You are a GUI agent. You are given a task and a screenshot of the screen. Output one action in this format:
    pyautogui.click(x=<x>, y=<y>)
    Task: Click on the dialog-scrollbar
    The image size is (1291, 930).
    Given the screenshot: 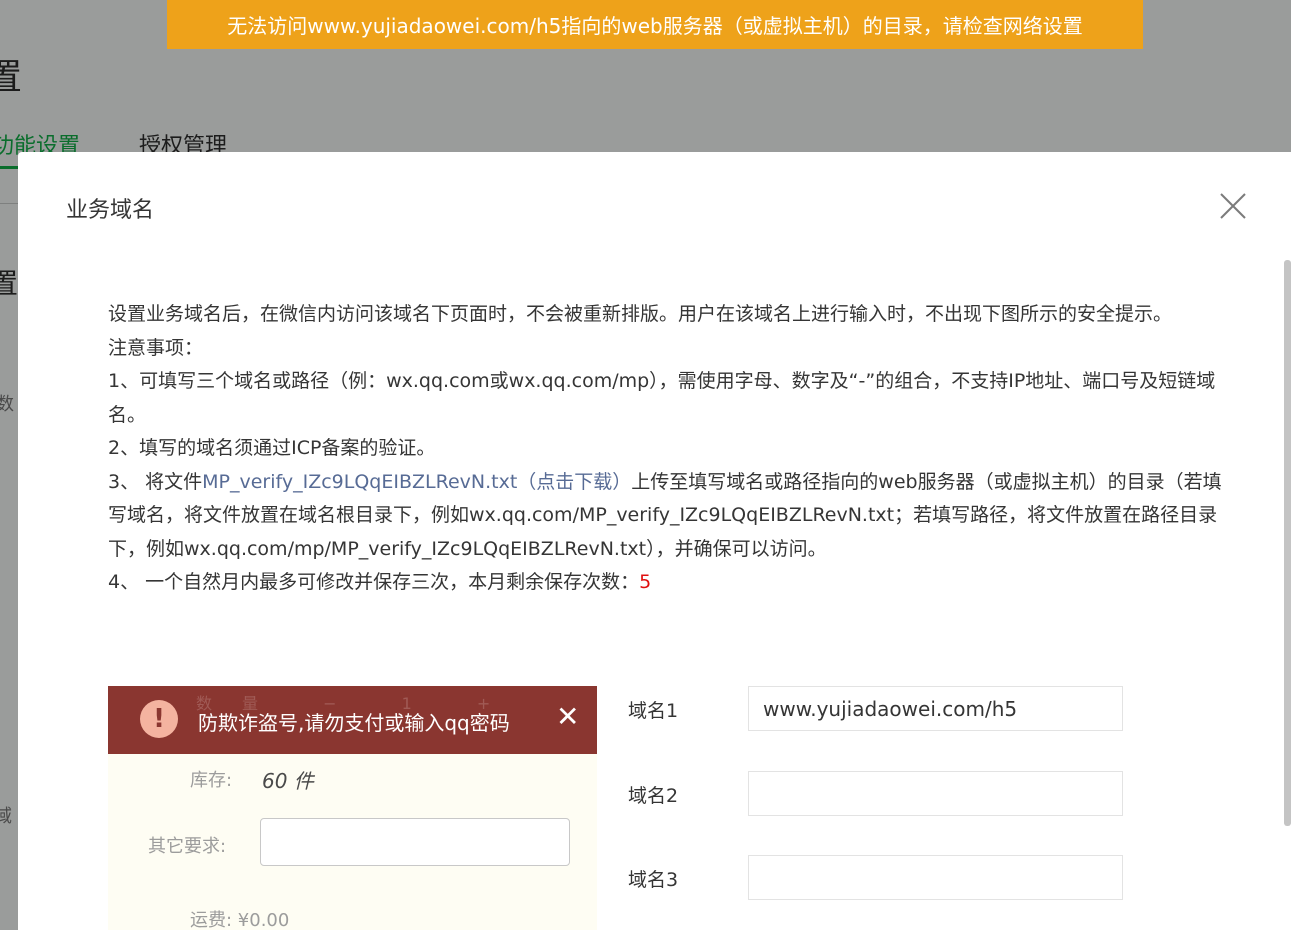 What is the action you would take?
    pyautogui.click(x=1287, y=543)
    